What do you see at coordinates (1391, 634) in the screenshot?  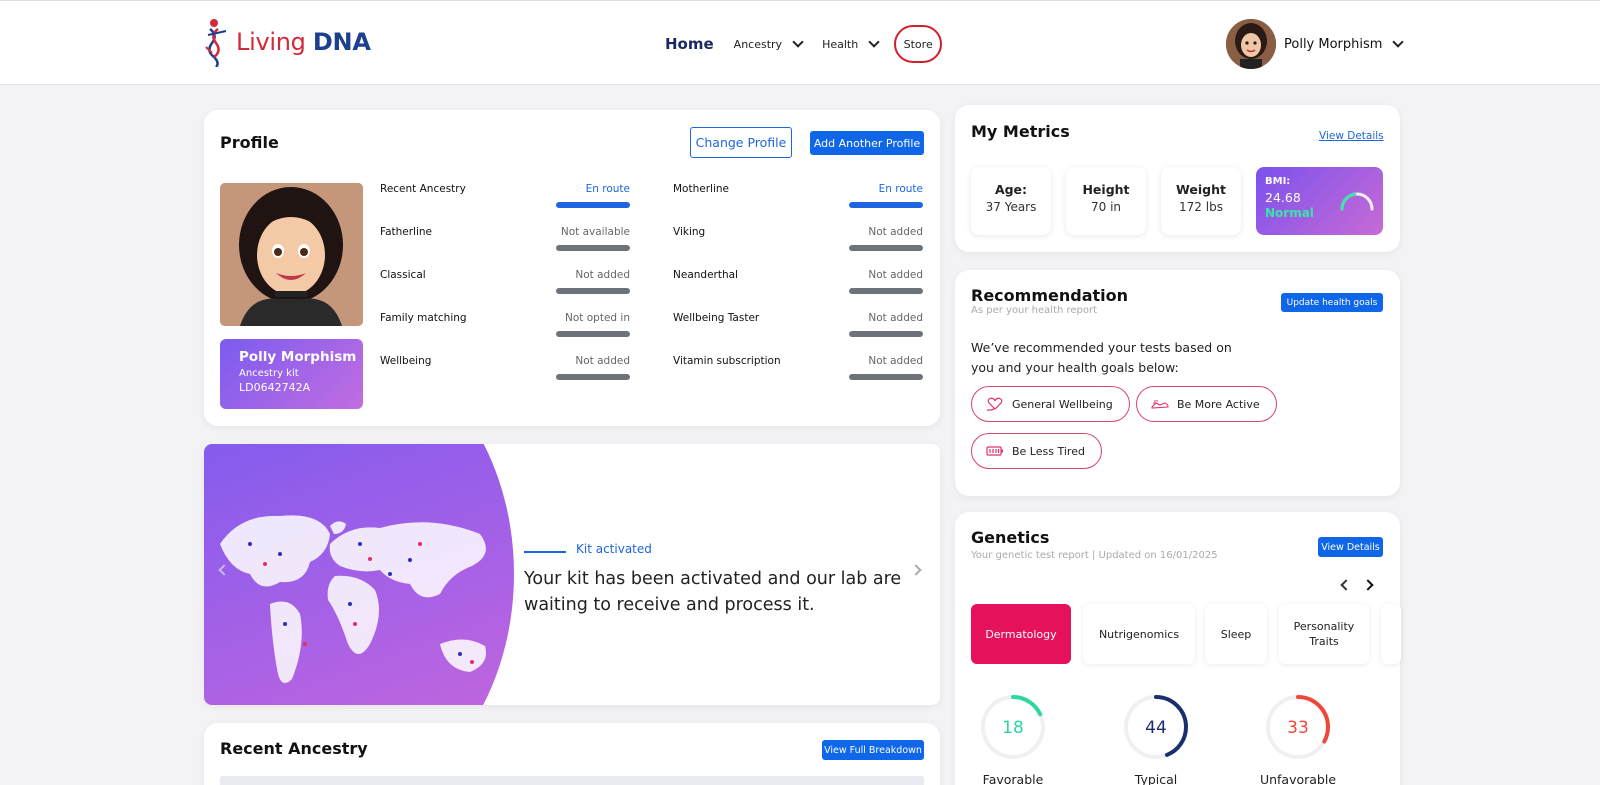 I see `tab-next-partial` at bounding box center [1391, 634].